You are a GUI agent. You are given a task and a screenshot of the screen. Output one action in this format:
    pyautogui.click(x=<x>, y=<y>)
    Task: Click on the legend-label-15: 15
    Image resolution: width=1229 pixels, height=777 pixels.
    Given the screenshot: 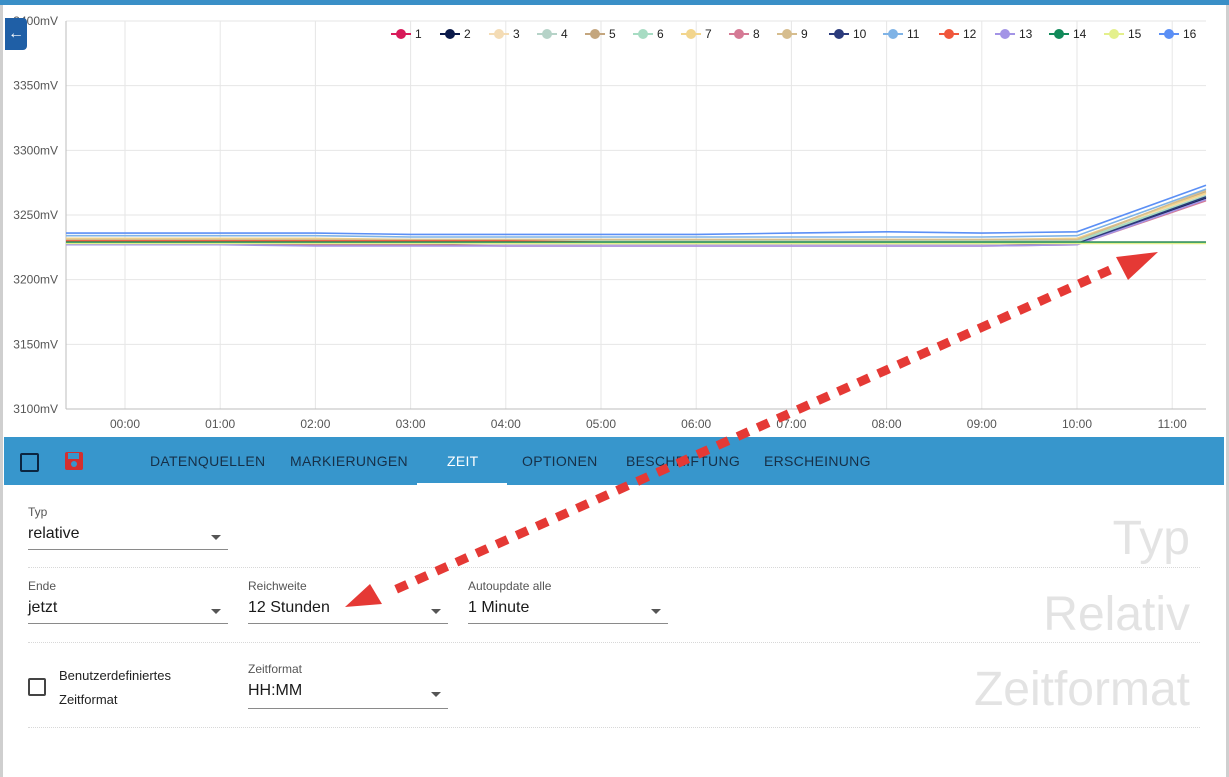 What is the action you would take?
    pyautogui.click(x=1135, y=34)
    